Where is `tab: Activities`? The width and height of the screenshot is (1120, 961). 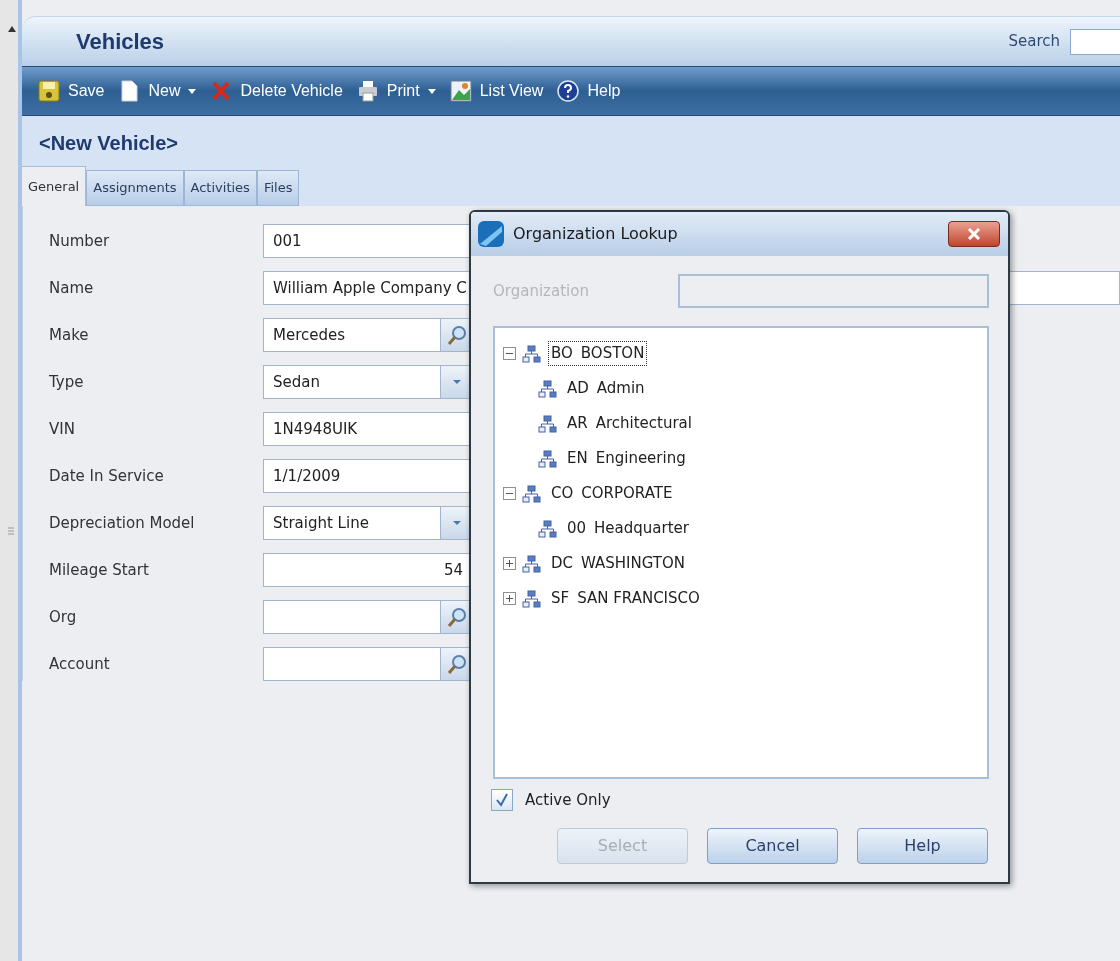 tab: Activities is located at coordinates (220, 188).